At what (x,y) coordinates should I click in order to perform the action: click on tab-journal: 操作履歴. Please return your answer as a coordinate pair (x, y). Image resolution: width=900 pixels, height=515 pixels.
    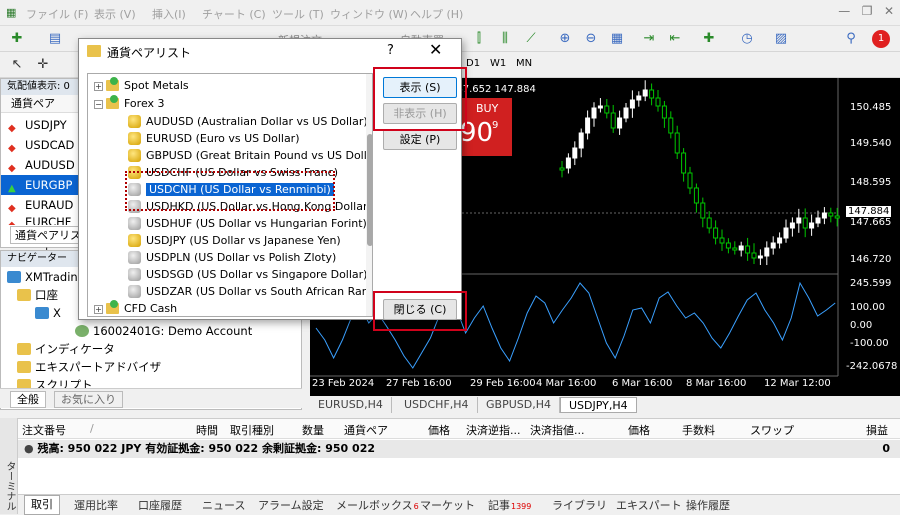
    Looking at the image, I should click on (708, 505).